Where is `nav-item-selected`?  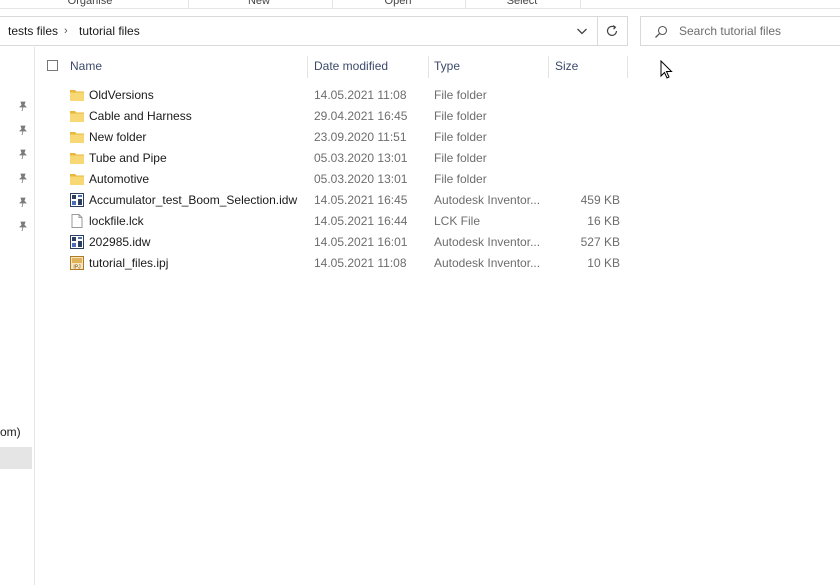
nav-item-selected is located at coordinates (16, 458).